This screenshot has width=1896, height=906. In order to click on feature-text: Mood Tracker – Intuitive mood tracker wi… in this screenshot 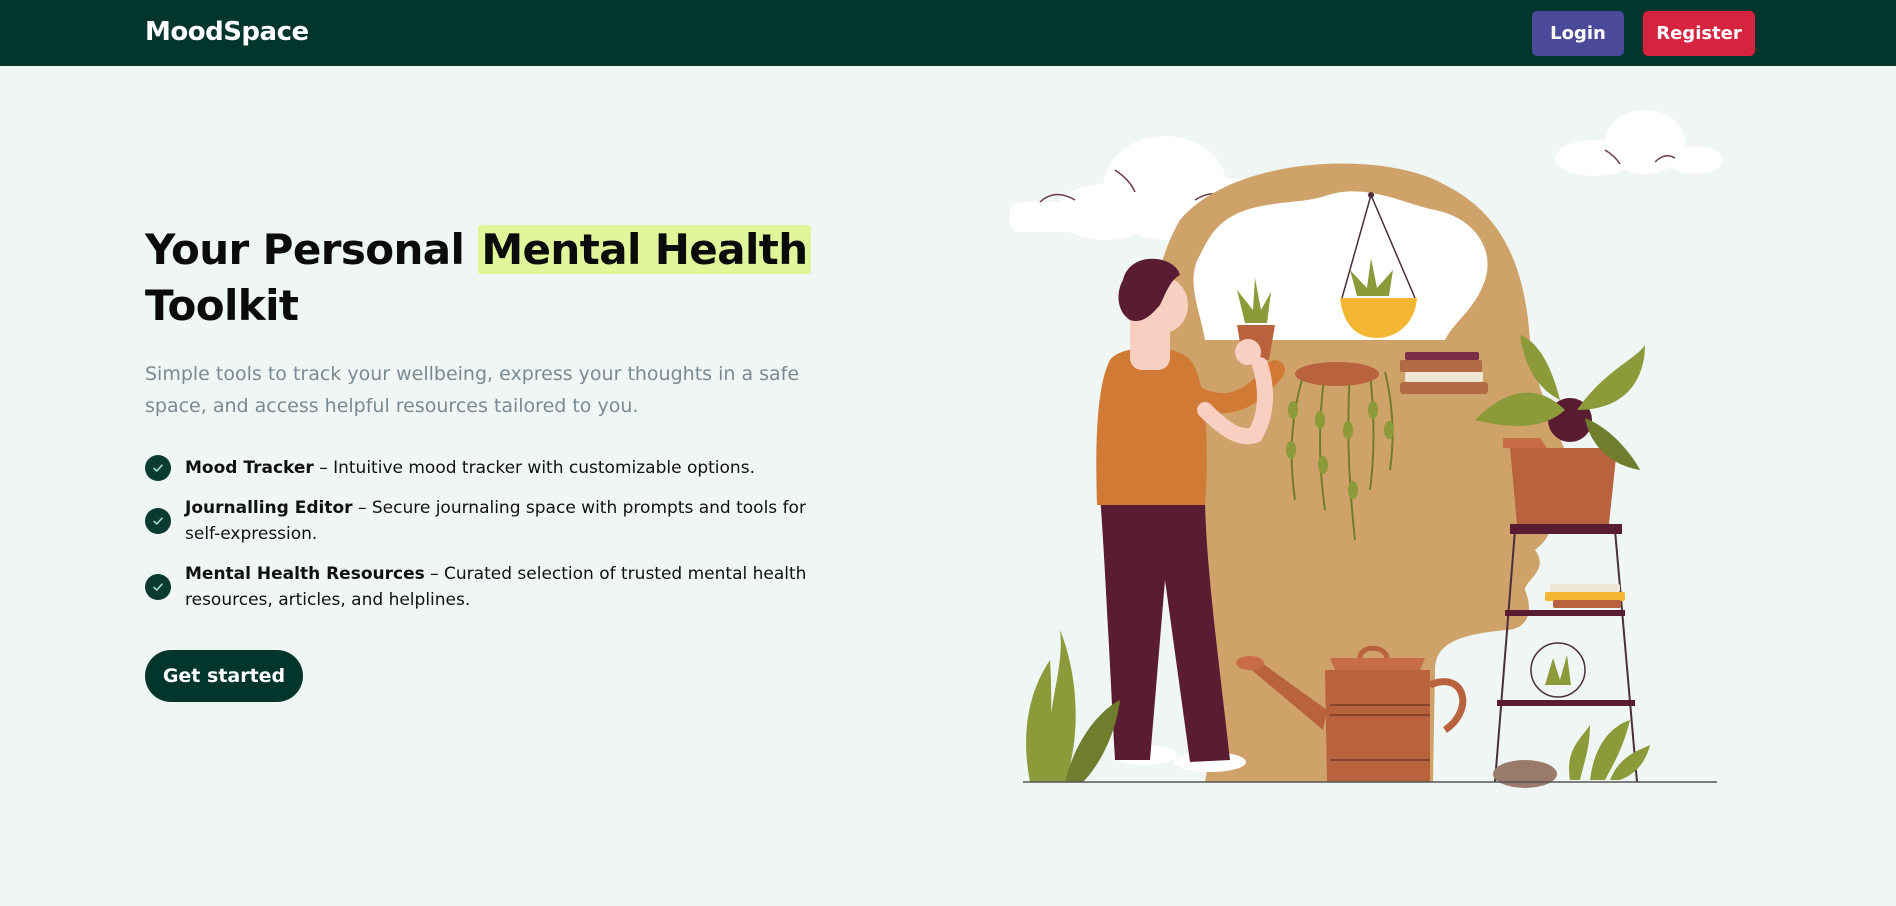, I will do `click(470, 468)`.